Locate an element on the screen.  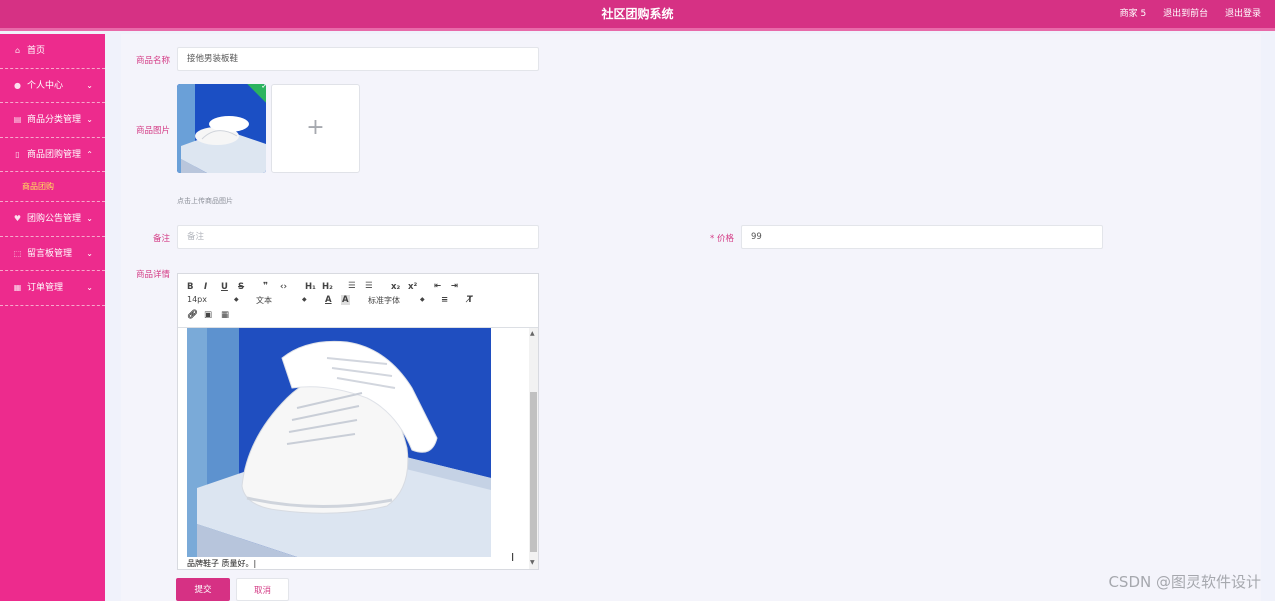
bold-icon: B is located at coordinates (190, 287).